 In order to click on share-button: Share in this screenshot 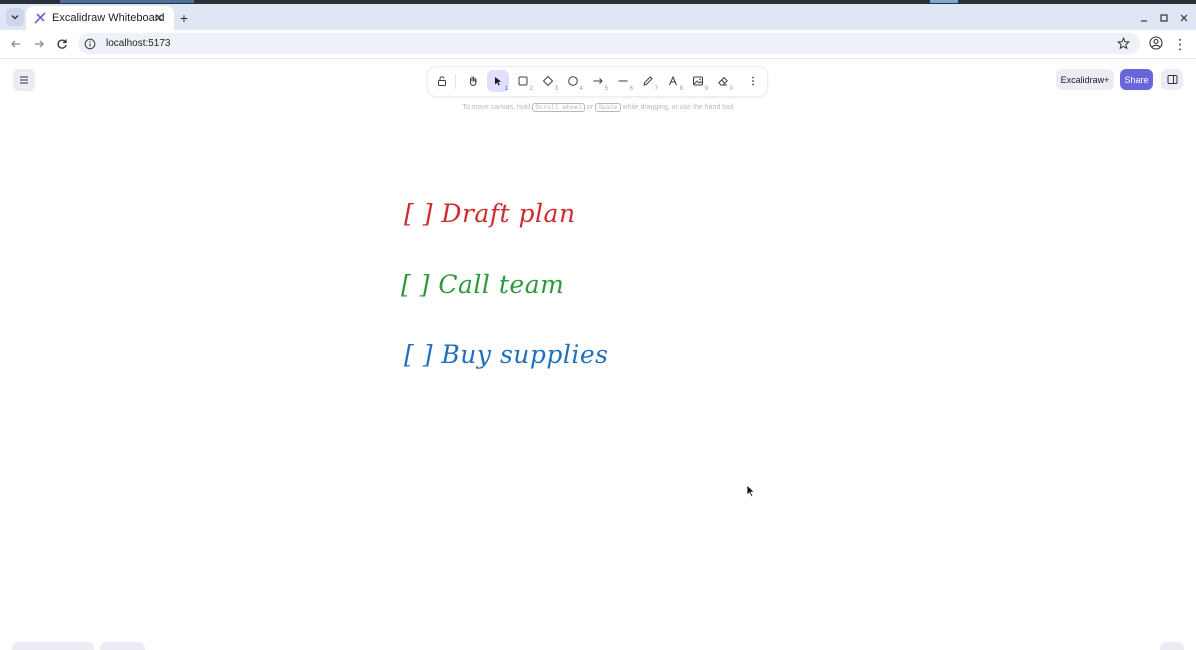, I will do `click(1136, 79)`.